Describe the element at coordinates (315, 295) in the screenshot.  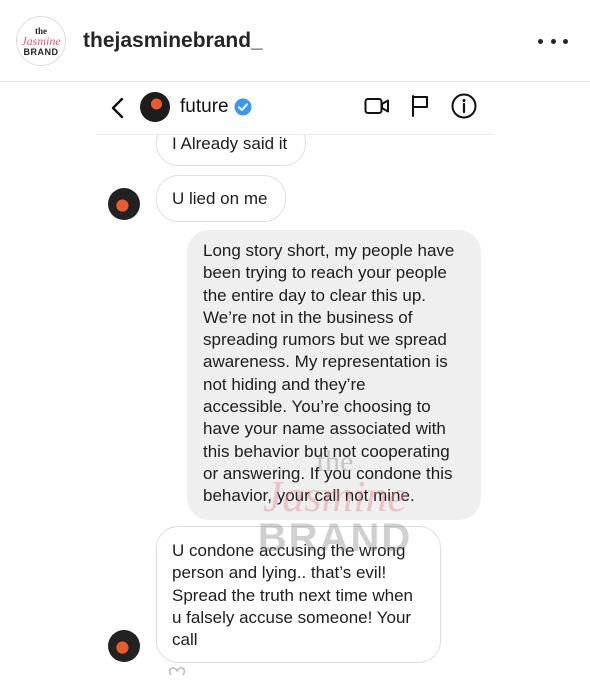
I see `message-line: the entire day to clear this up.` at that location.